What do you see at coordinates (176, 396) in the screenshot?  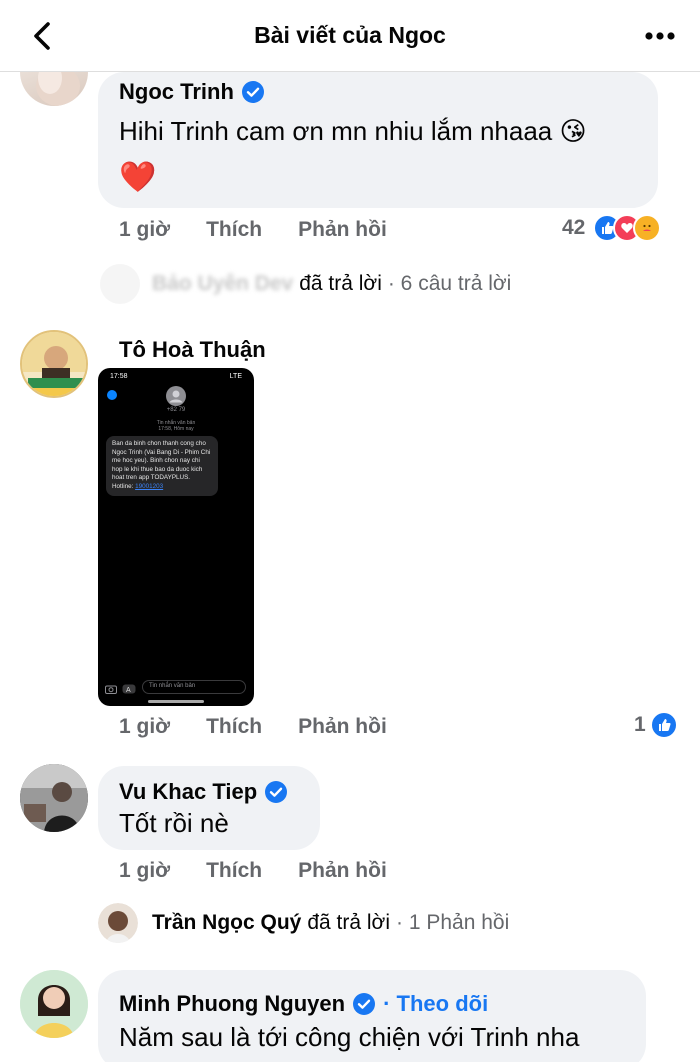 I see `contact-avatar-icon` at bounding box center [176, 396].